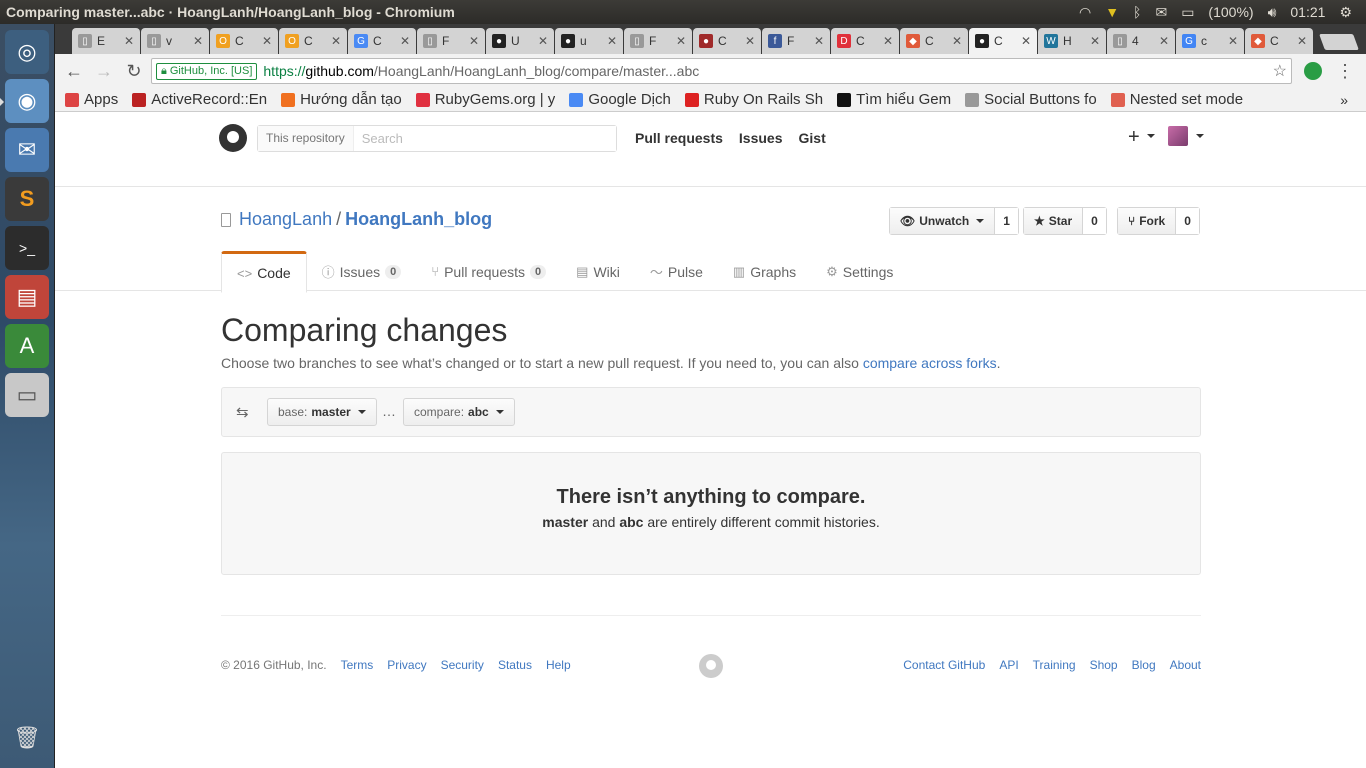 The width and height of the screenshot is (1366, 768). What do you see at coordinates (27, 199) in the screenshot?
I see `sublime-launcher-icon: S` at bounding box center [27, 199].